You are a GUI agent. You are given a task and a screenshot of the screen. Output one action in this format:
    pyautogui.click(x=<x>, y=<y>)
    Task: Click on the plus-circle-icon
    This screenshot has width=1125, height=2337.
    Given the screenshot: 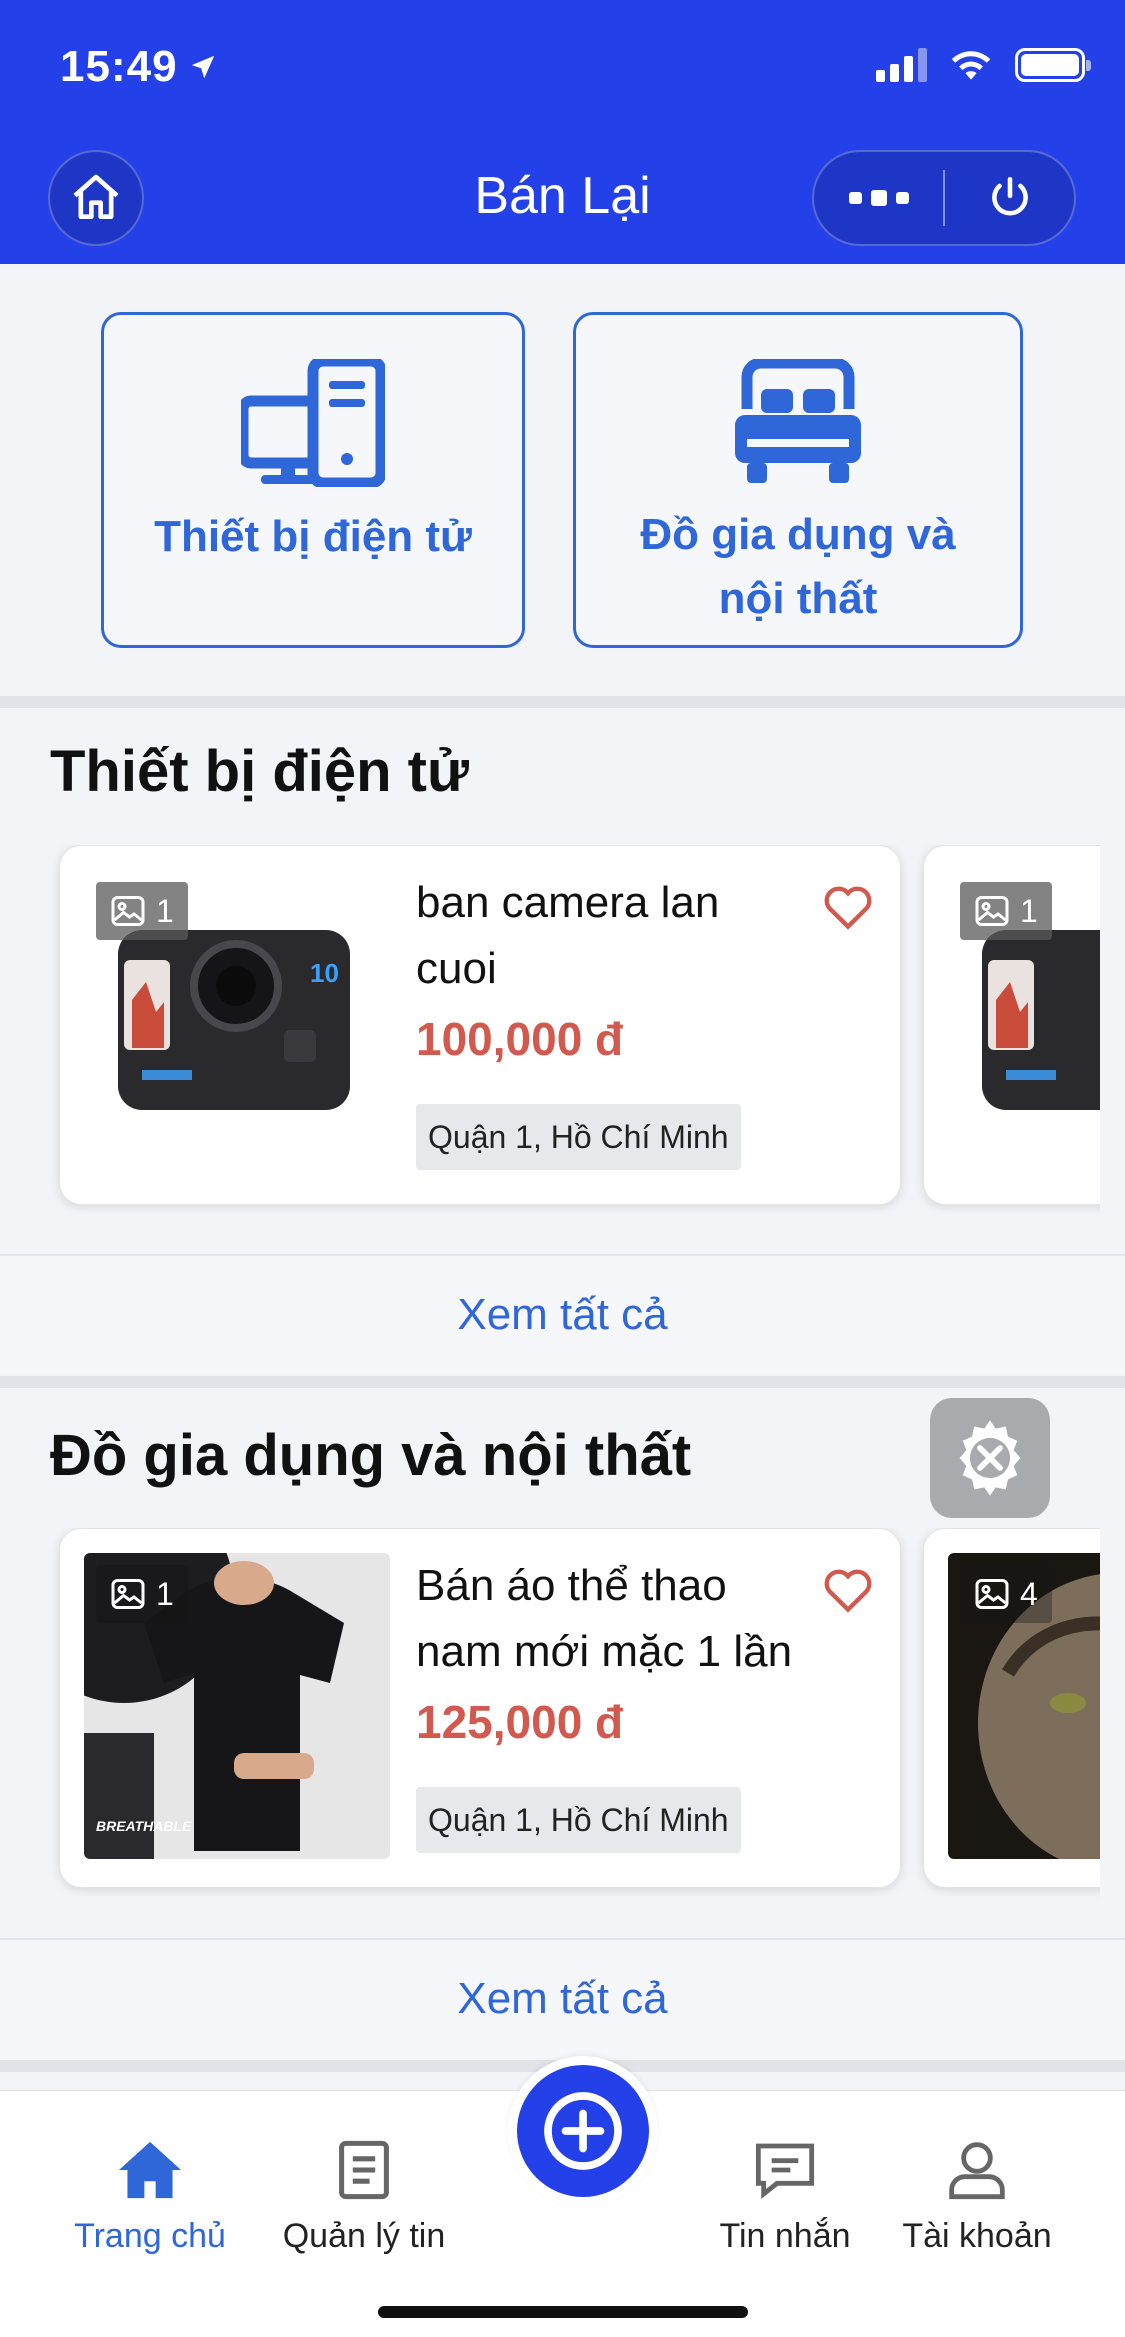 What is the action you would take?
    pyautogui.click(x=583, y=2131)
    